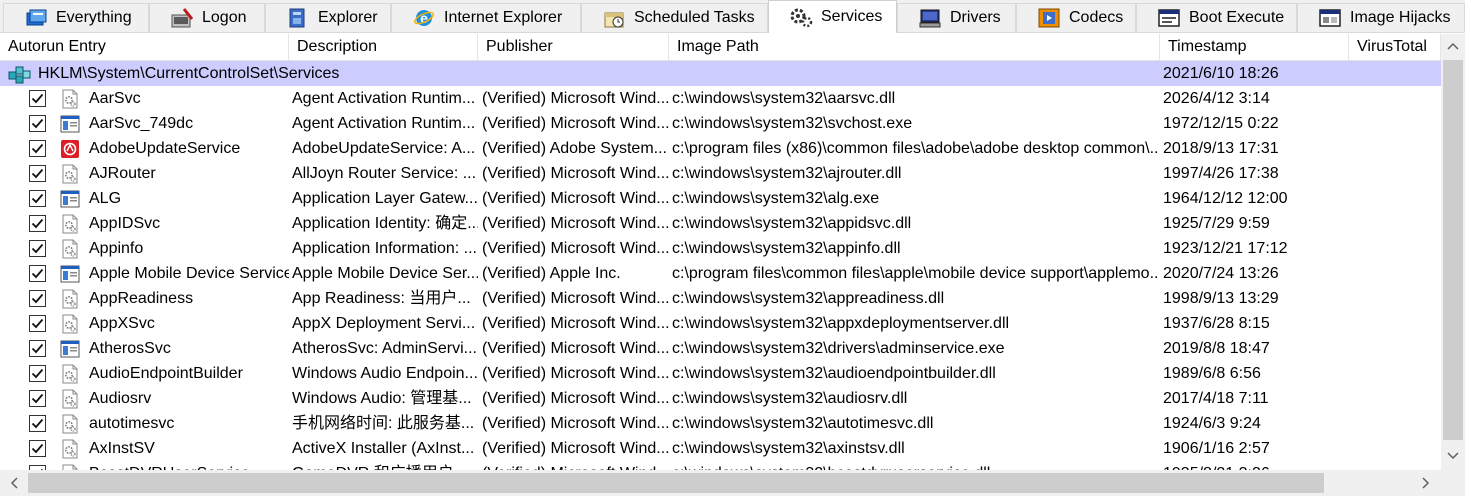 This screenshot has height=496, width=1465. What do you see at coordinates (1426, 483) in the screenshot?
I see `scroll-right-arrow-icon` at bounding box center [1426, 483].